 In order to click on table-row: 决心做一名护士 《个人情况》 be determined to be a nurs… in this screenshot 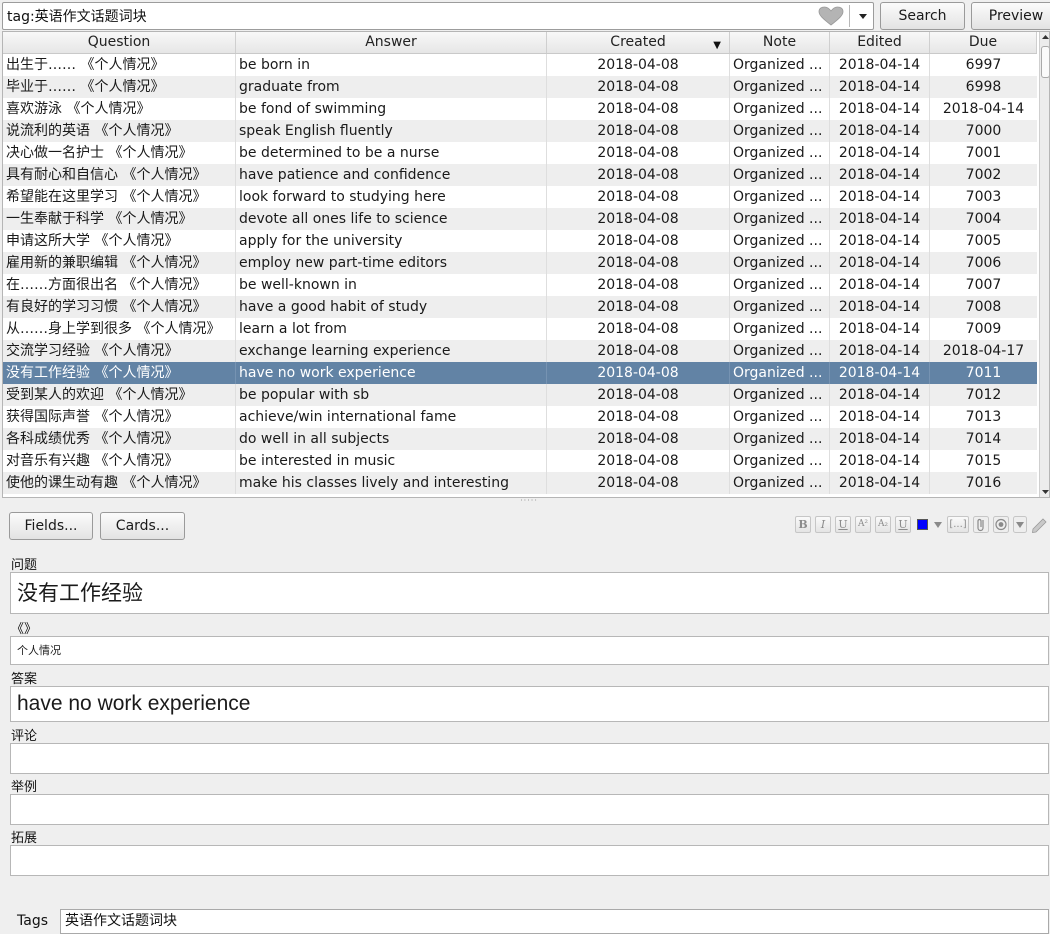, I will do `click(520, 153)`.